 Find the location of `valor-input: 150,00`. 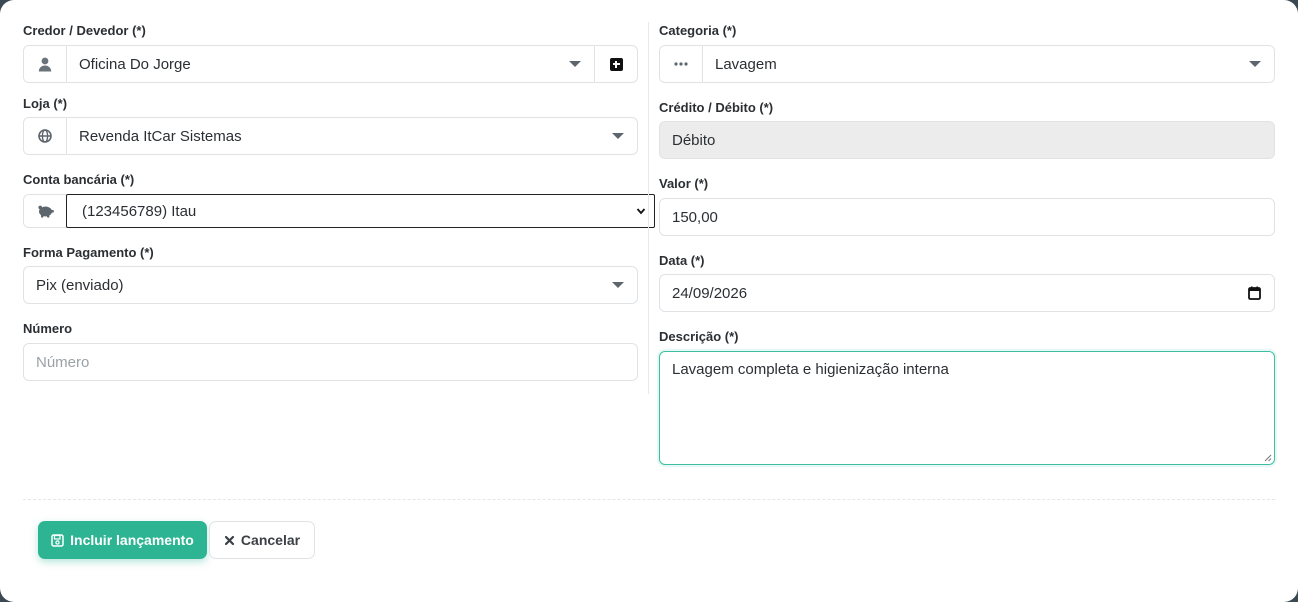

valor-input: 150,00 is located at coordinates (967, 217).